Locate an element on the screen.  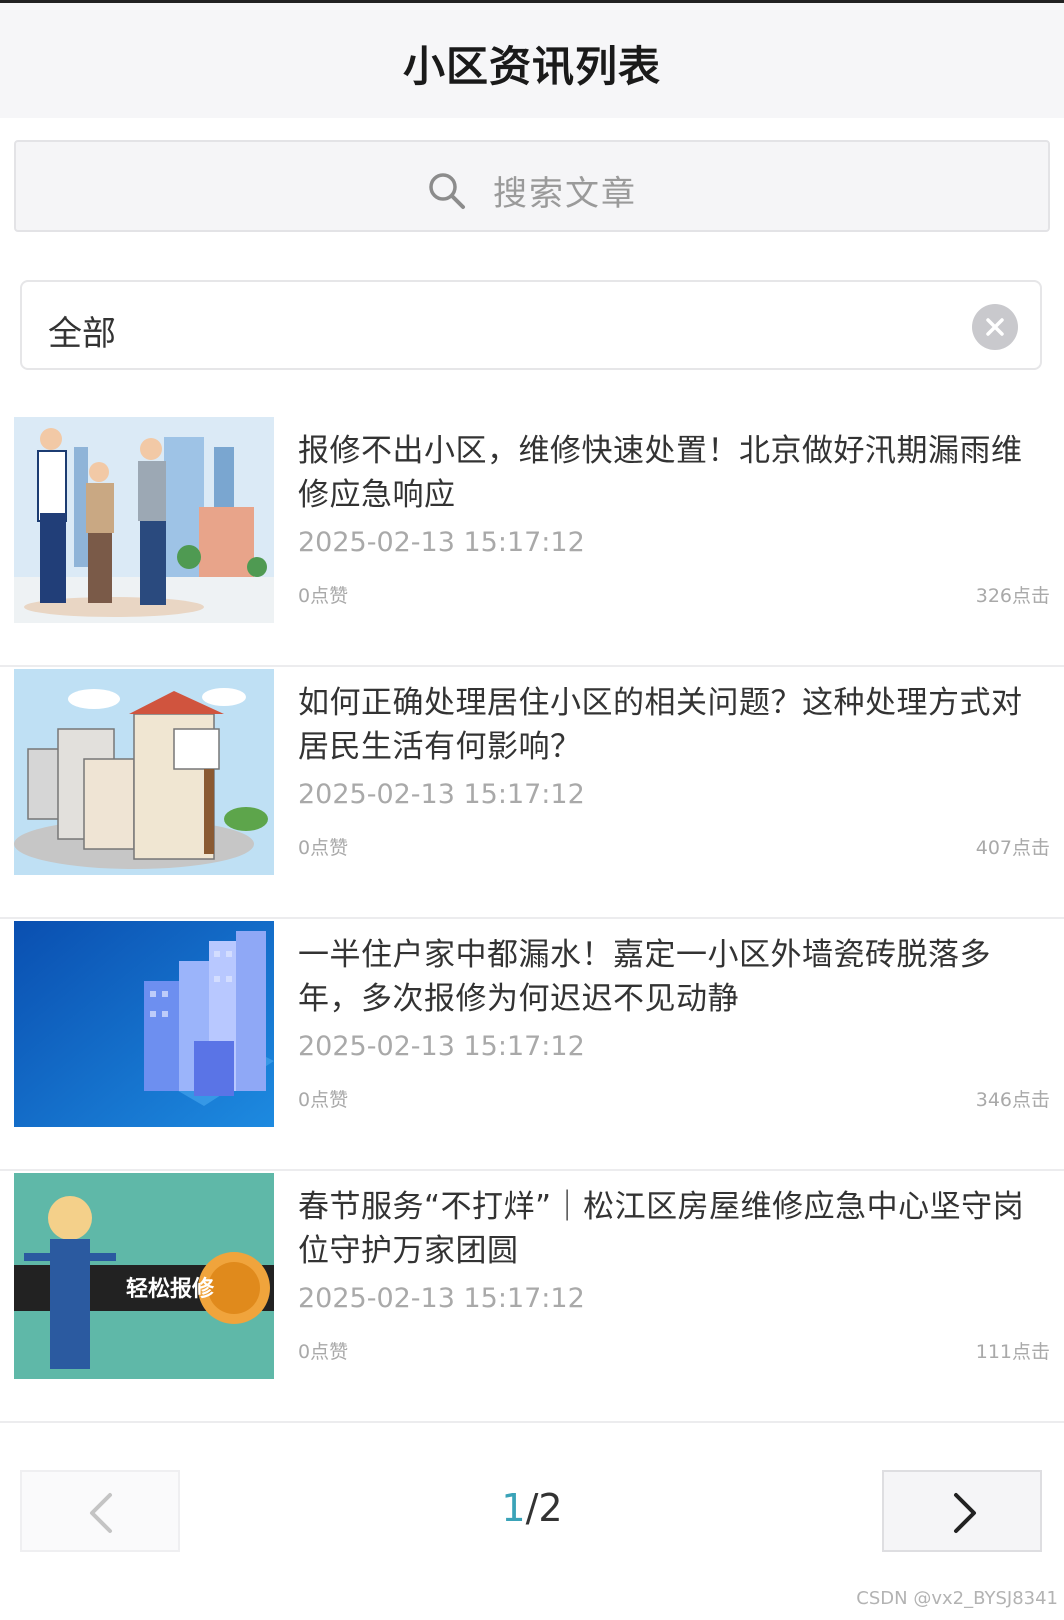
chevron-right-icon is located at coordinates (965, 1513).